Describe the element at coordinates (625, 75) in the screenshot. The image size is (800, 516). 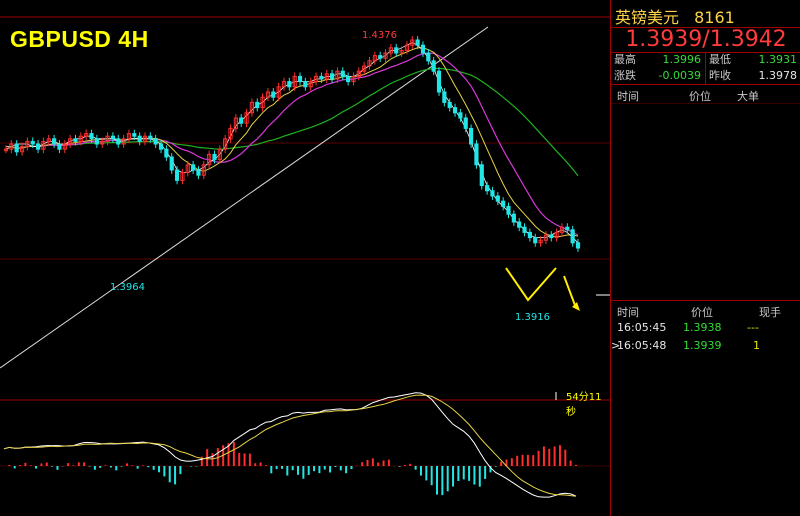
I see `stat-label: 涨跌` at that location.